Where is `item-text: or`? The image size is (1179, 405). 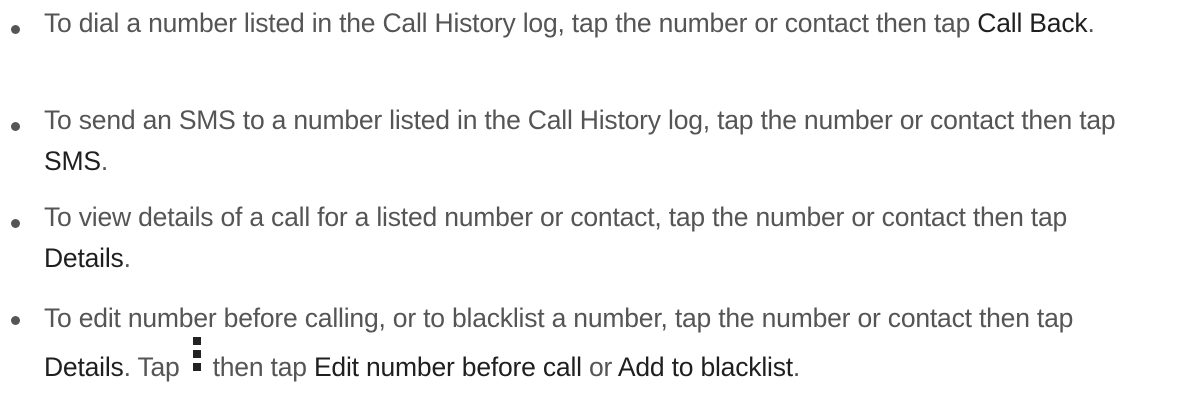 item-text: or is located at coordinates (599, 367).